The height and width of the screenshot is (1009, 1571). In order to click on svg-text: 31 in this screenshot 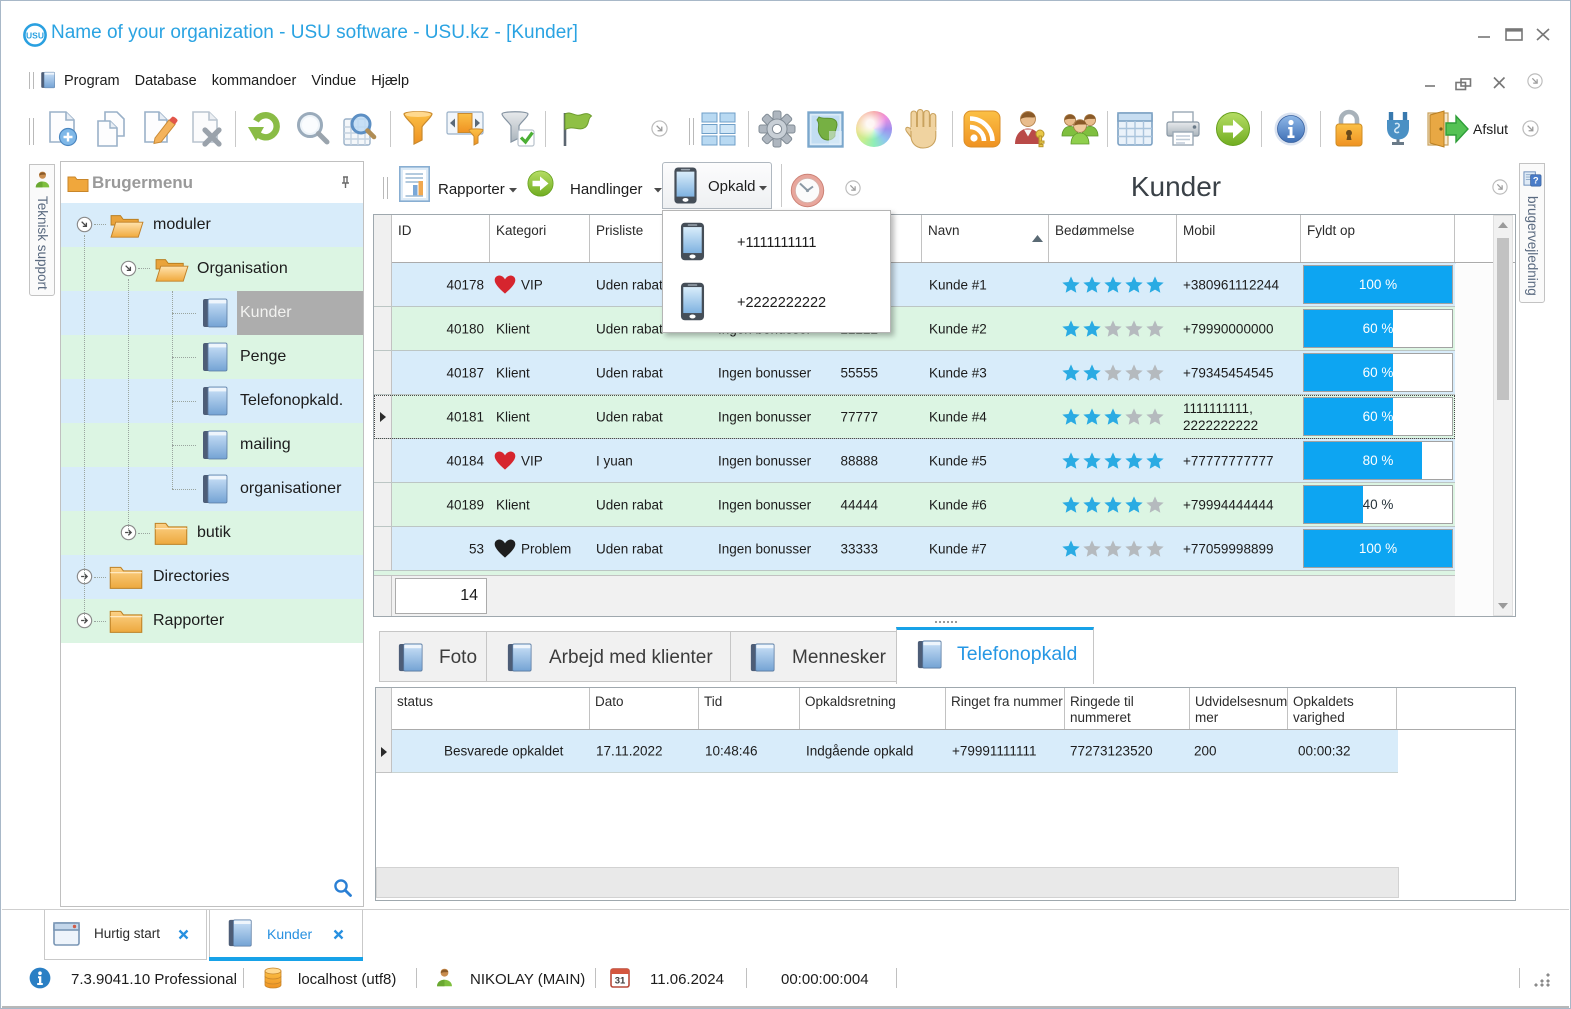, I will do `click(620, 981)`.